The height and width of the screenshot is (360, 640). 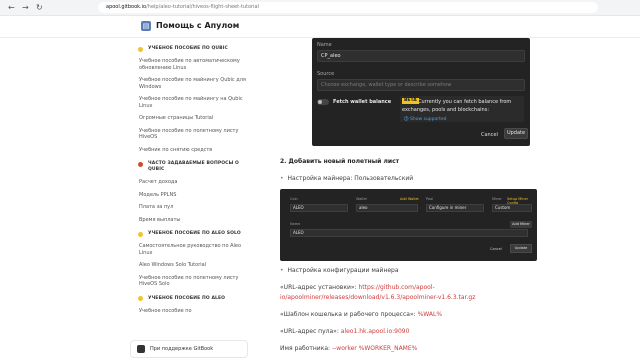 What do you see at coordinates (295, 224) in the screenshot?
I see `fs-name-label: Name` at bounding box center [295, 224].